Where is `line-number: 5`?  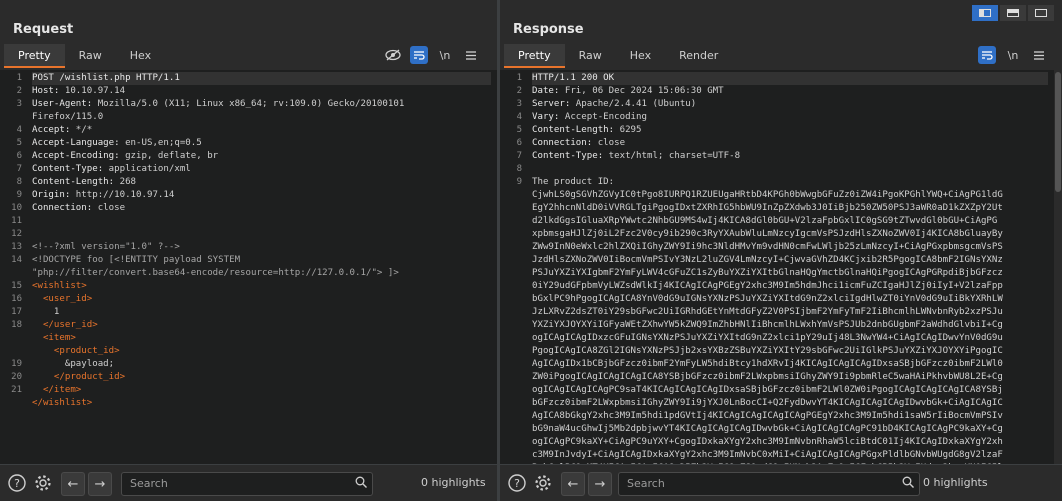 line-number: 5 is located at coordinates (19, 143).